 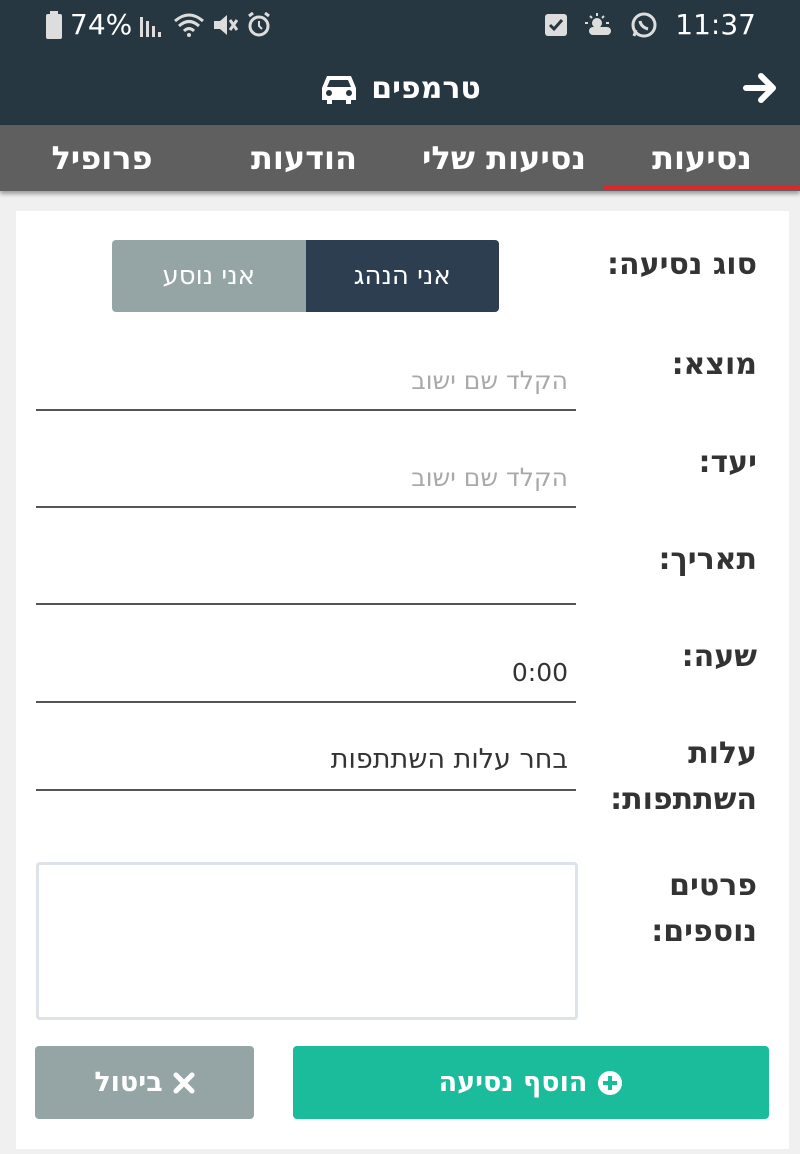 I want to click on passenger-option-button: אני נוסע, so click(x=209, y=276).